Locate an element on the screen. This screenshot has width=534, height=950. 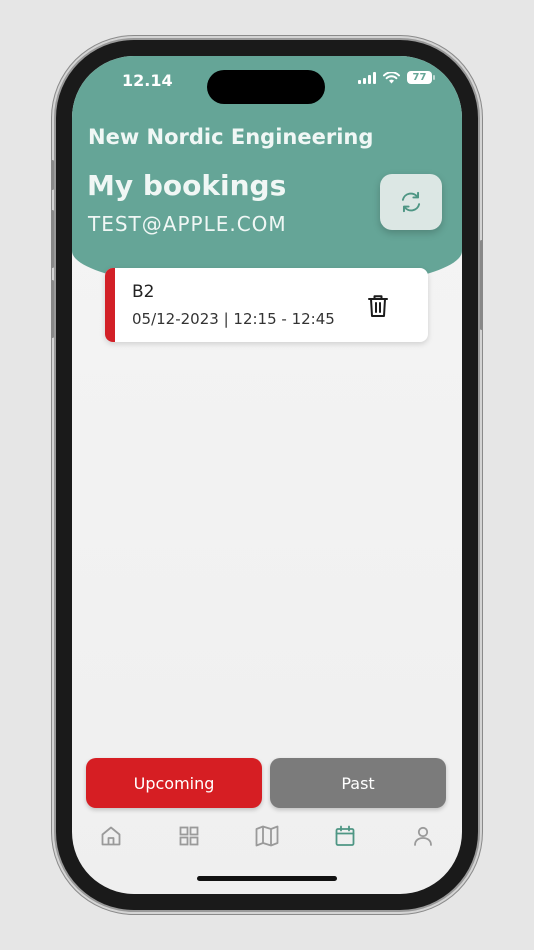
booking-tabs: Upcoming Past is located at coordinates (267, 783).